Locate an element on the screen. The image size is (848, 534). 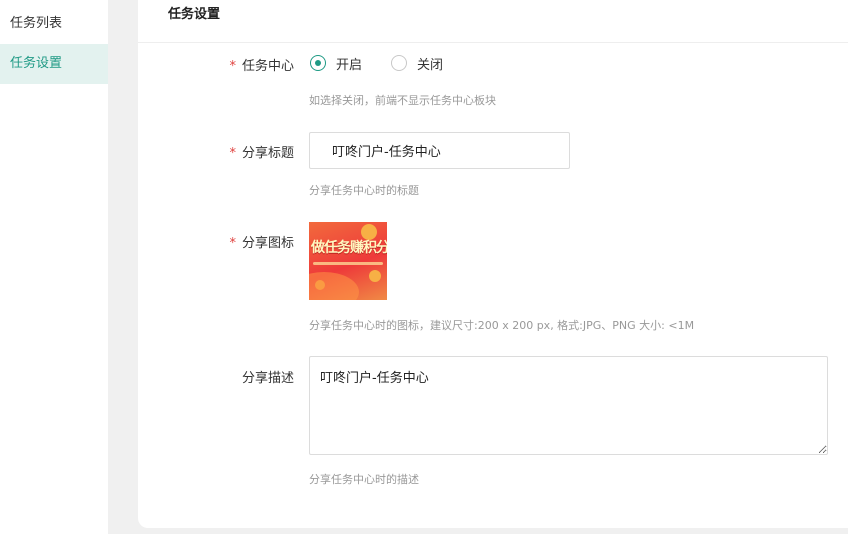
share-icon-label: * 分享图标 is located at coordinates (216, 241).